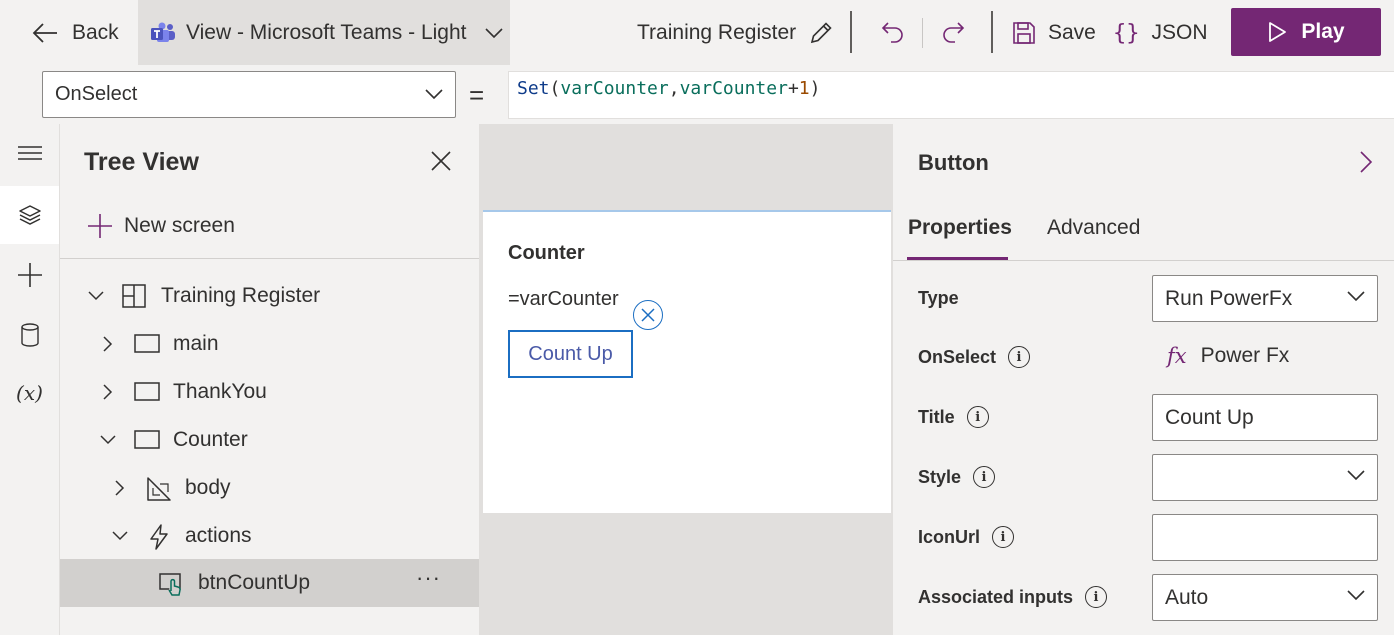  I want to click on type-label-text: Type, so click(938, 298).